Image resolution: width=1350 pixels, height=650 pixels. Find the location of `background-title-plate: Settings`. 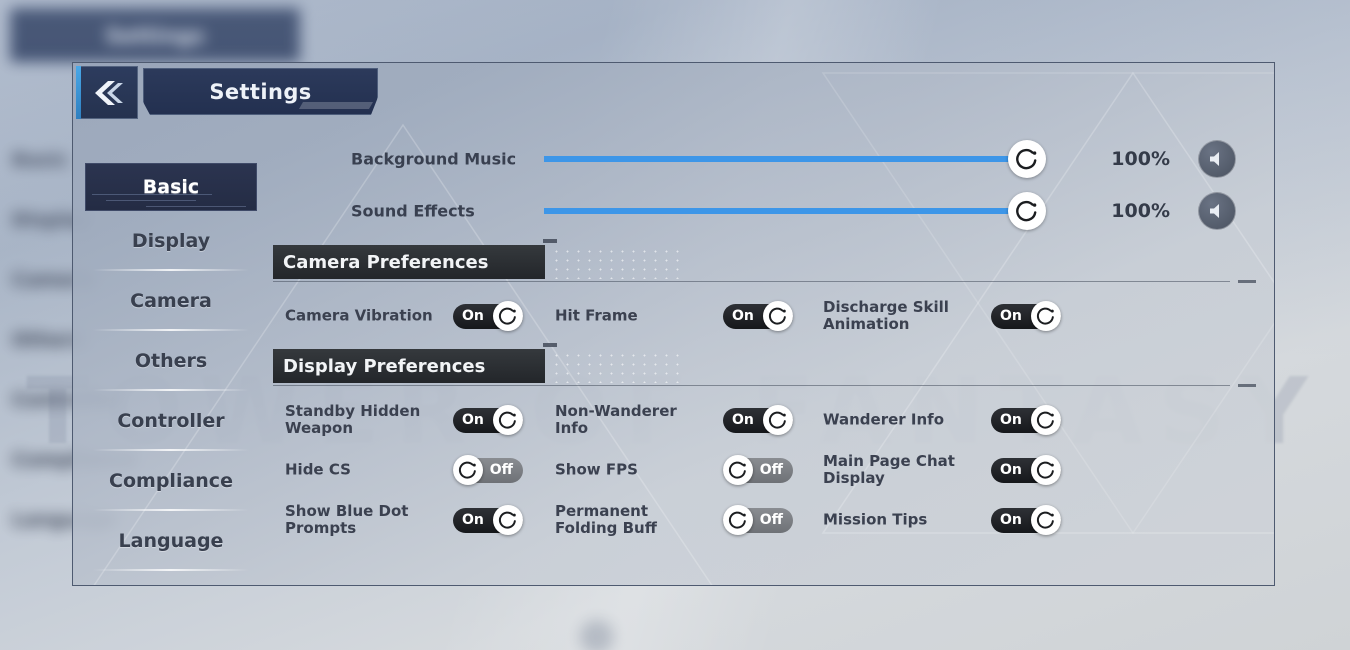

background-title-plate: Settings is located at coordinates (155, 35).